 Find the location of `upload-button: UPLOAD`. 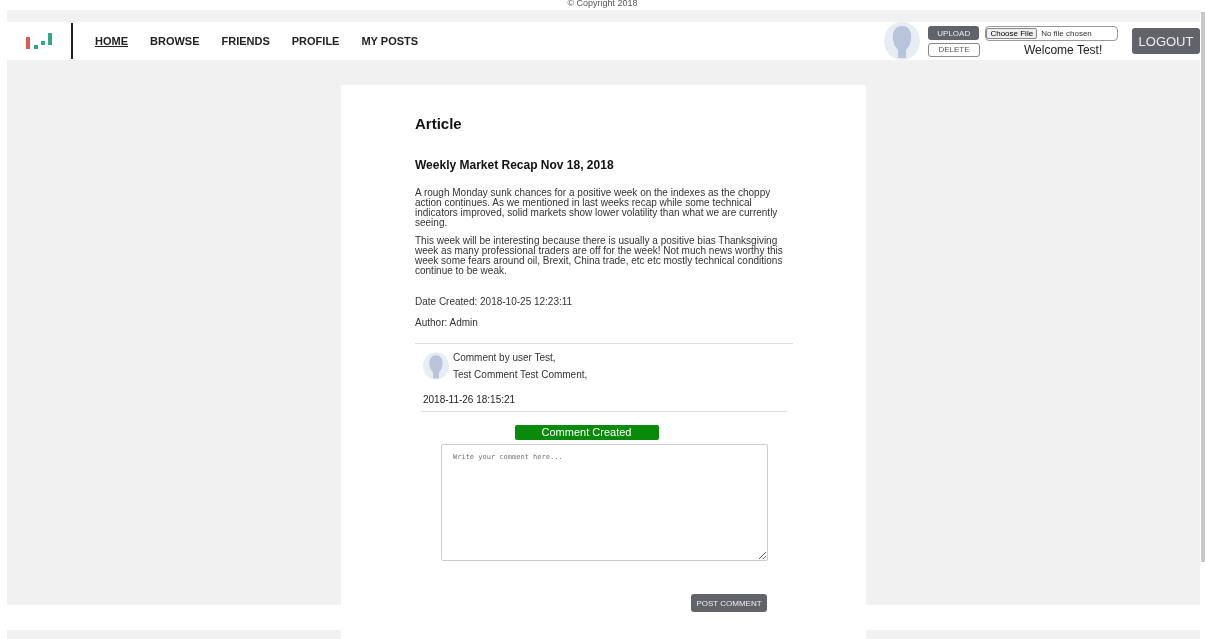

upload-button: UPLOAD is located at coordinates (954, 33).